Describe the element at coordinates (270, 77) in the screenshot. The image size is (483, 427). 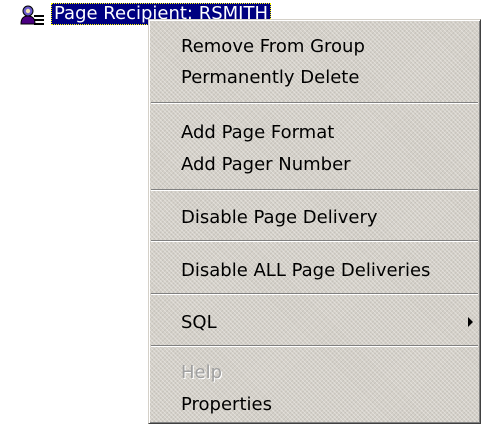
I see `menu-item-label: Permanently Delete` at that location.